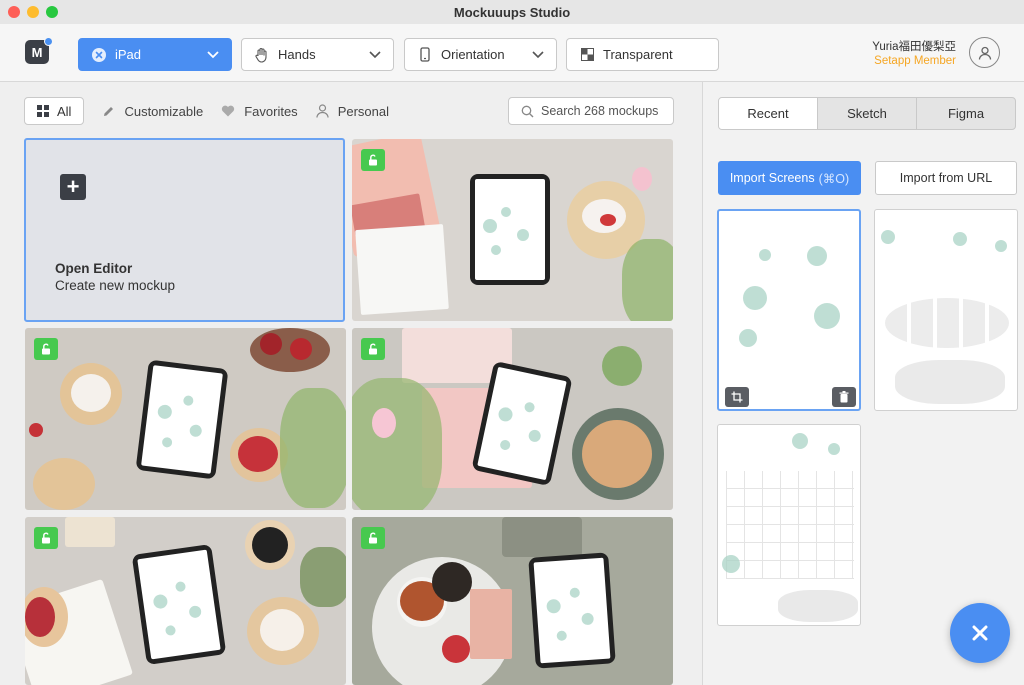  I want to click on phone-icon, so click(425, 54).